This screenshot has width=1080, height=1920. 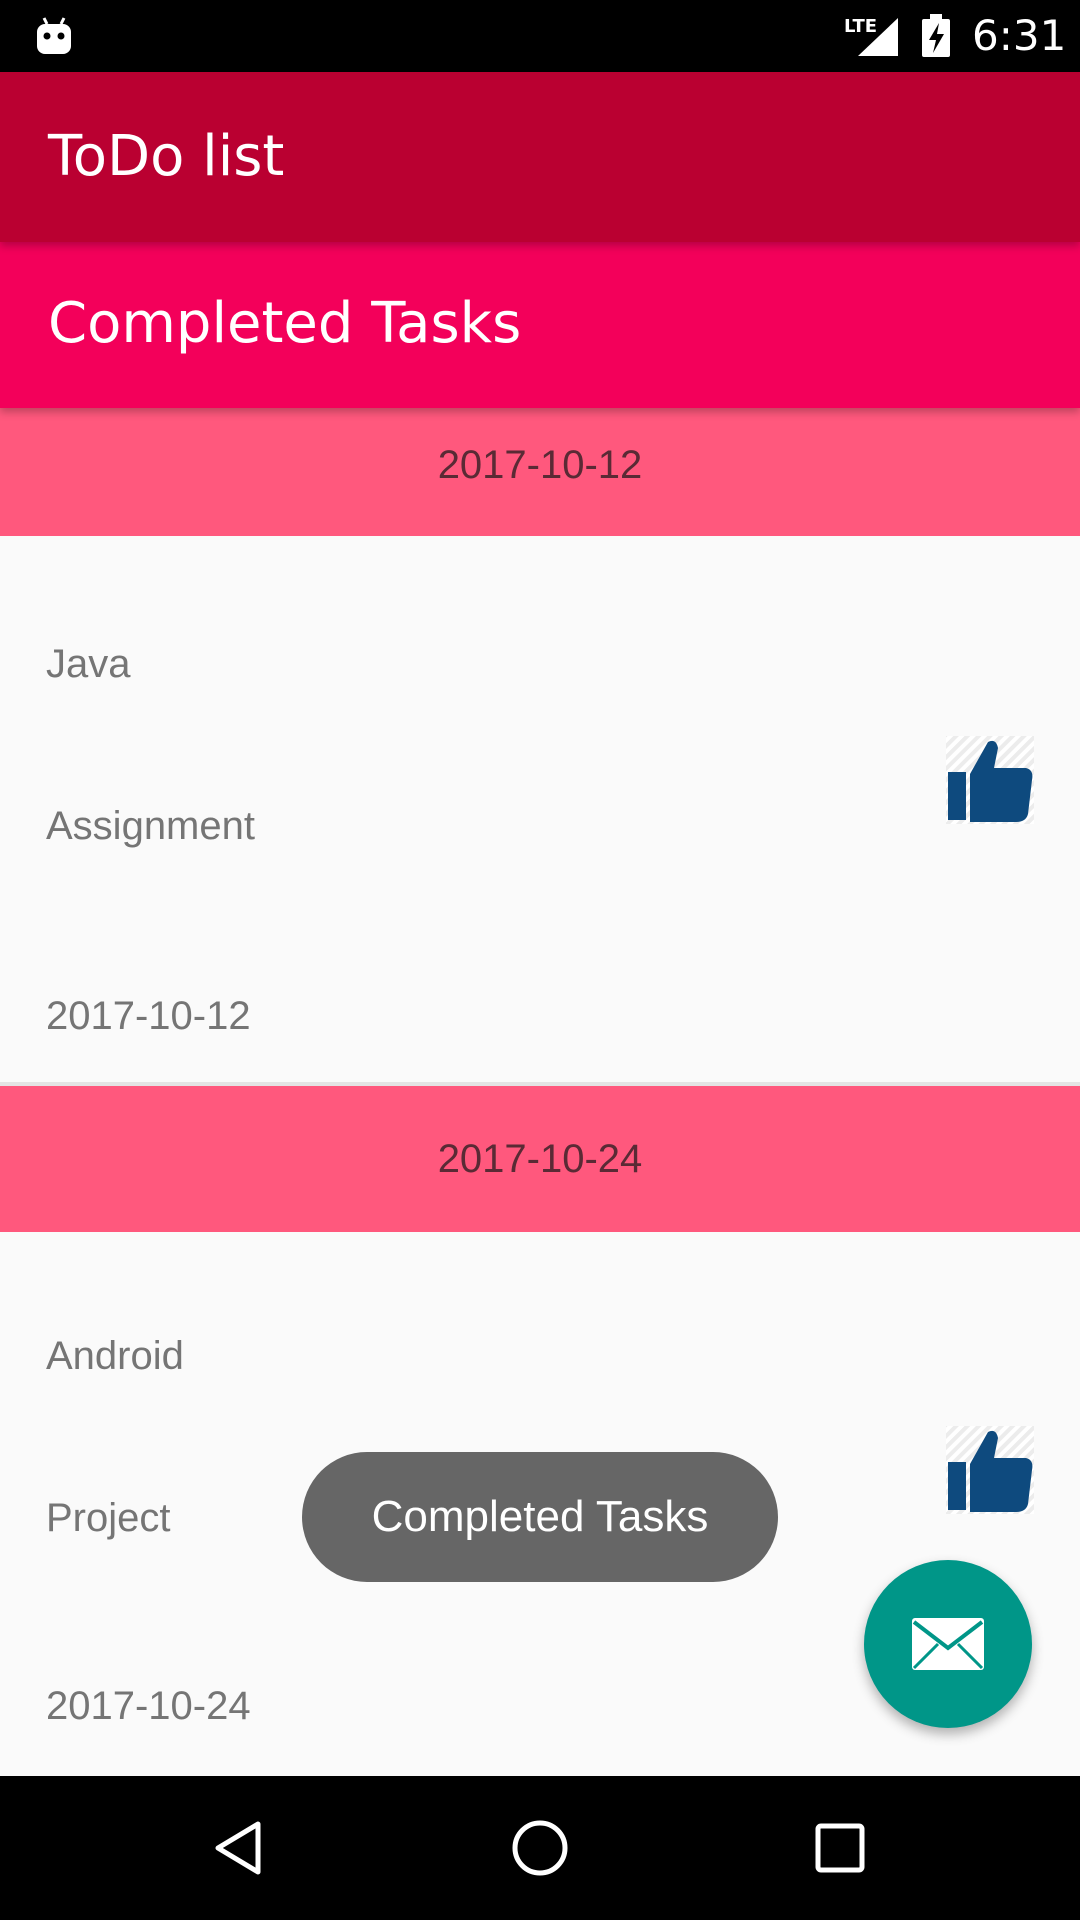 I want to click on android-debug-icon, so click(x=54, y=35).